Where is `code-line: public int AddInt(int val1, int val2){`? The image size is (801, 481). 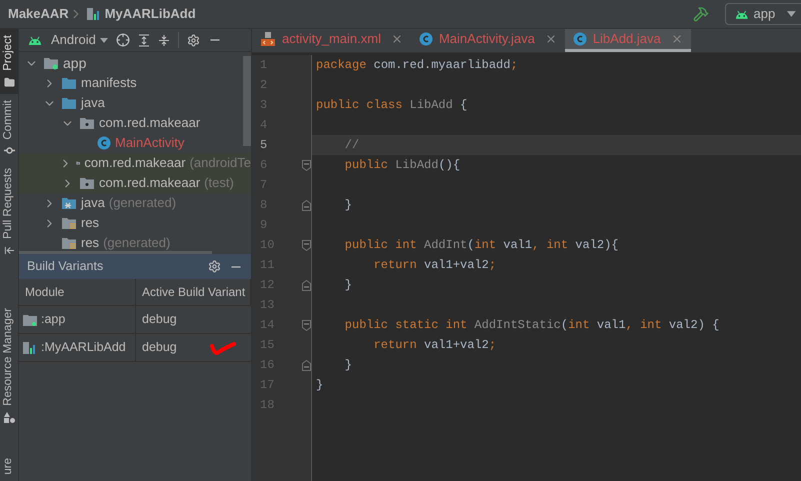
code-line: public int AddInt(int val1, int val2){ is located at coordinates (481, 245).